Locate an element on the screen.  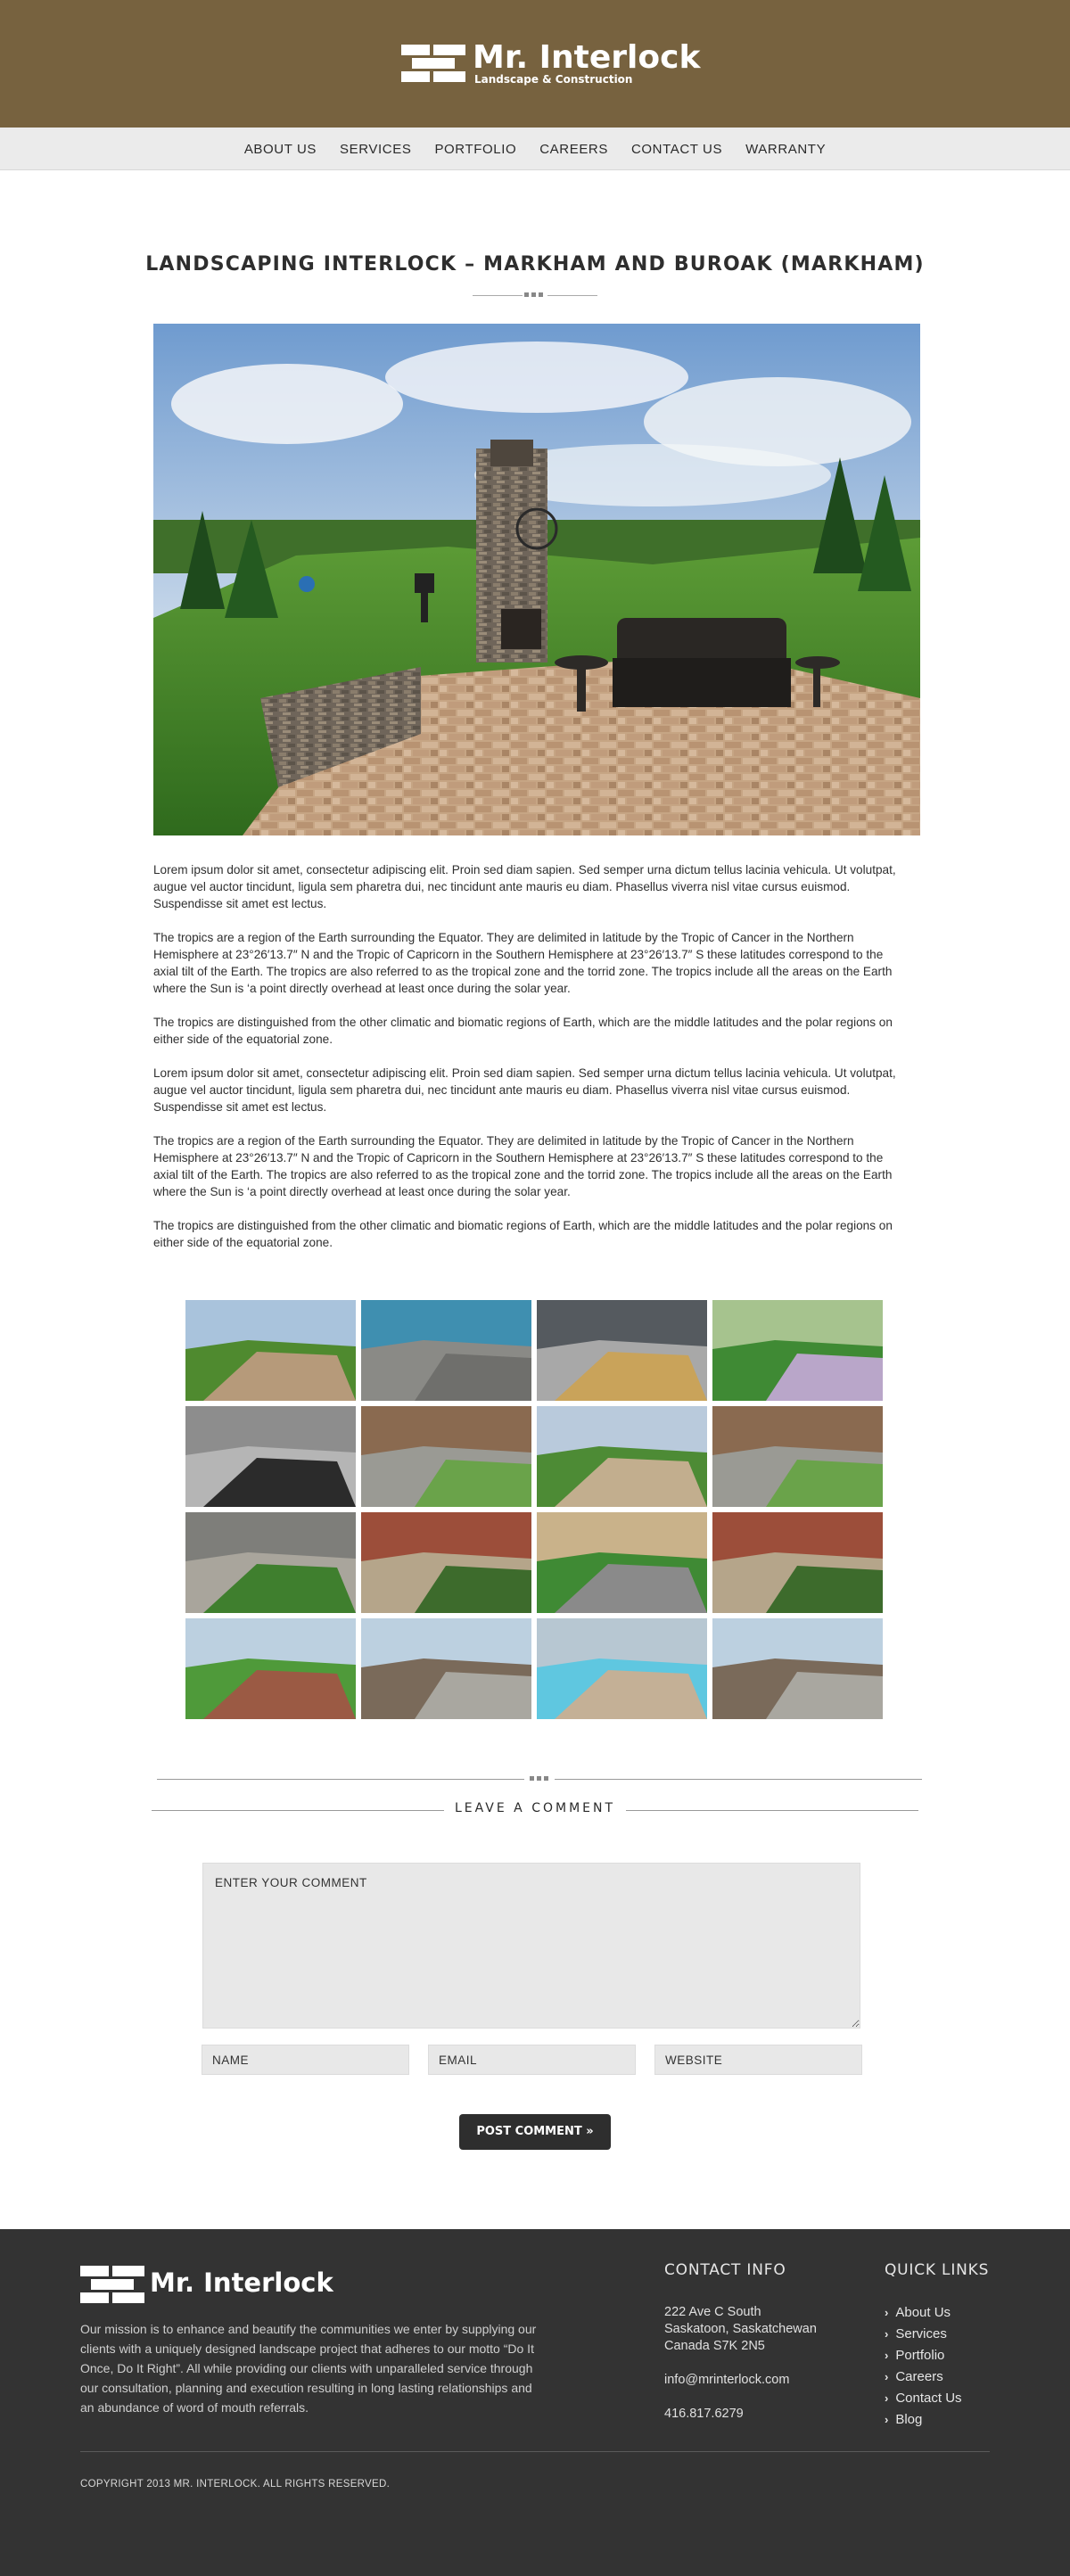
quick-link-portfolio: › Portfolio is located at coordinates (924, 2355).